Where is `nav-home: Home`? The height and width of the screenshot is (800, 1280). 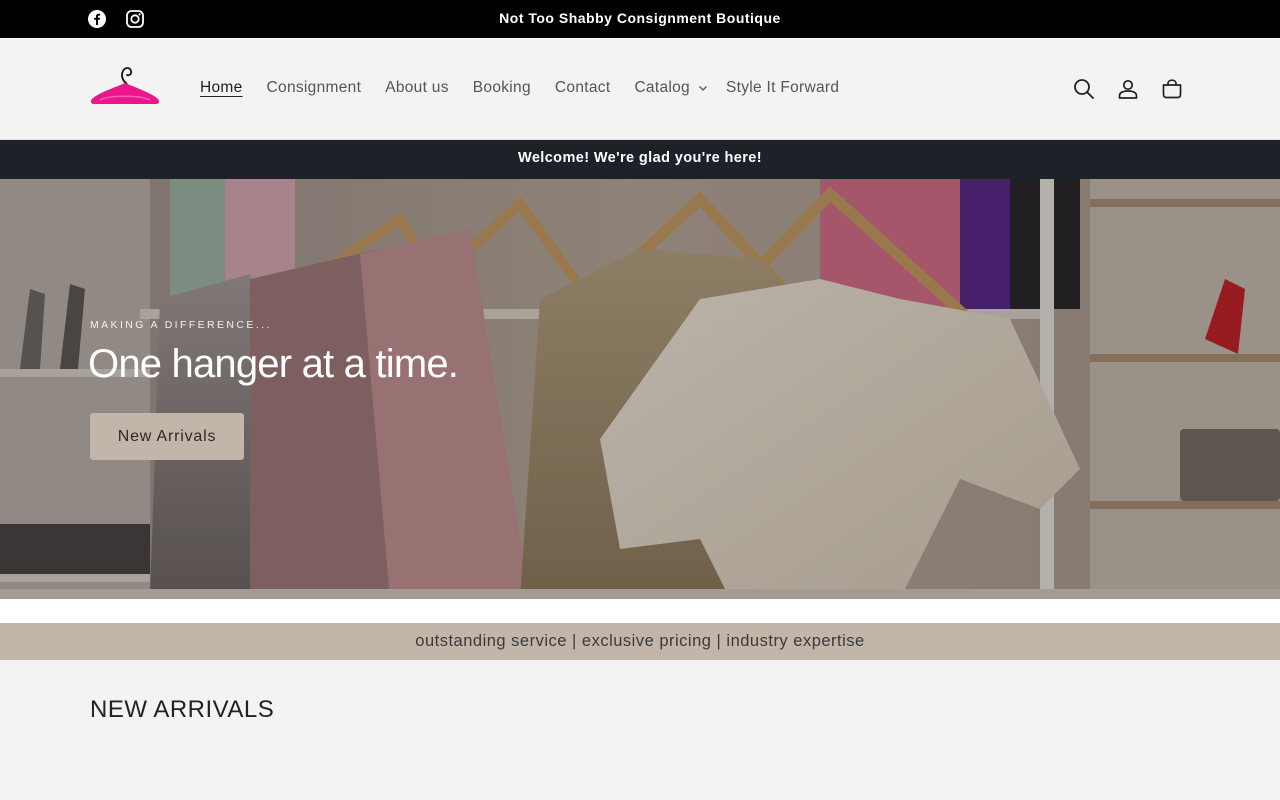 nav-home: Home is located at coordinates (221, 88).